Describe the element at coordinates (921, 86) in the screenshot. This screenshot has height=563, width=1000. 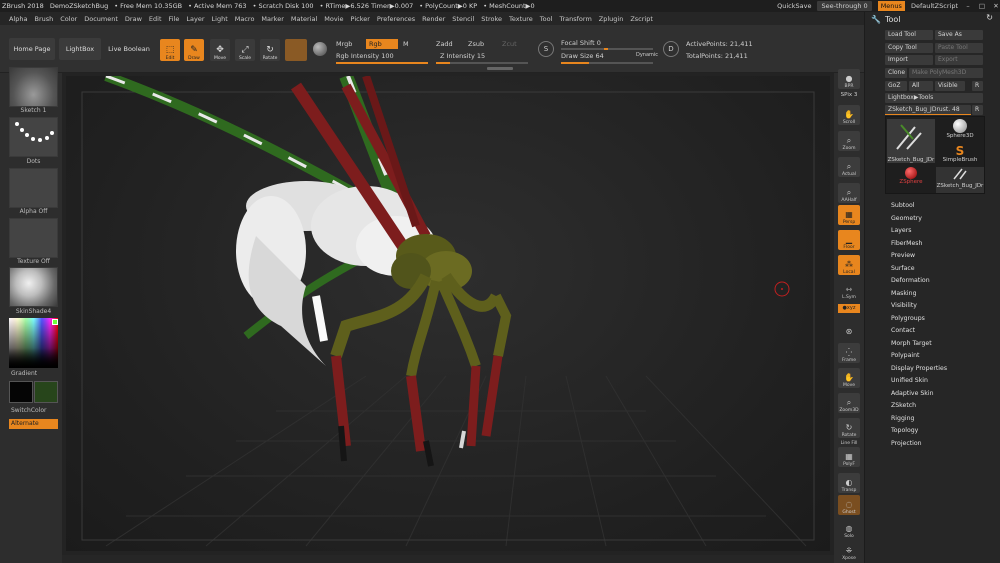
I see `all-button: All` at that location.